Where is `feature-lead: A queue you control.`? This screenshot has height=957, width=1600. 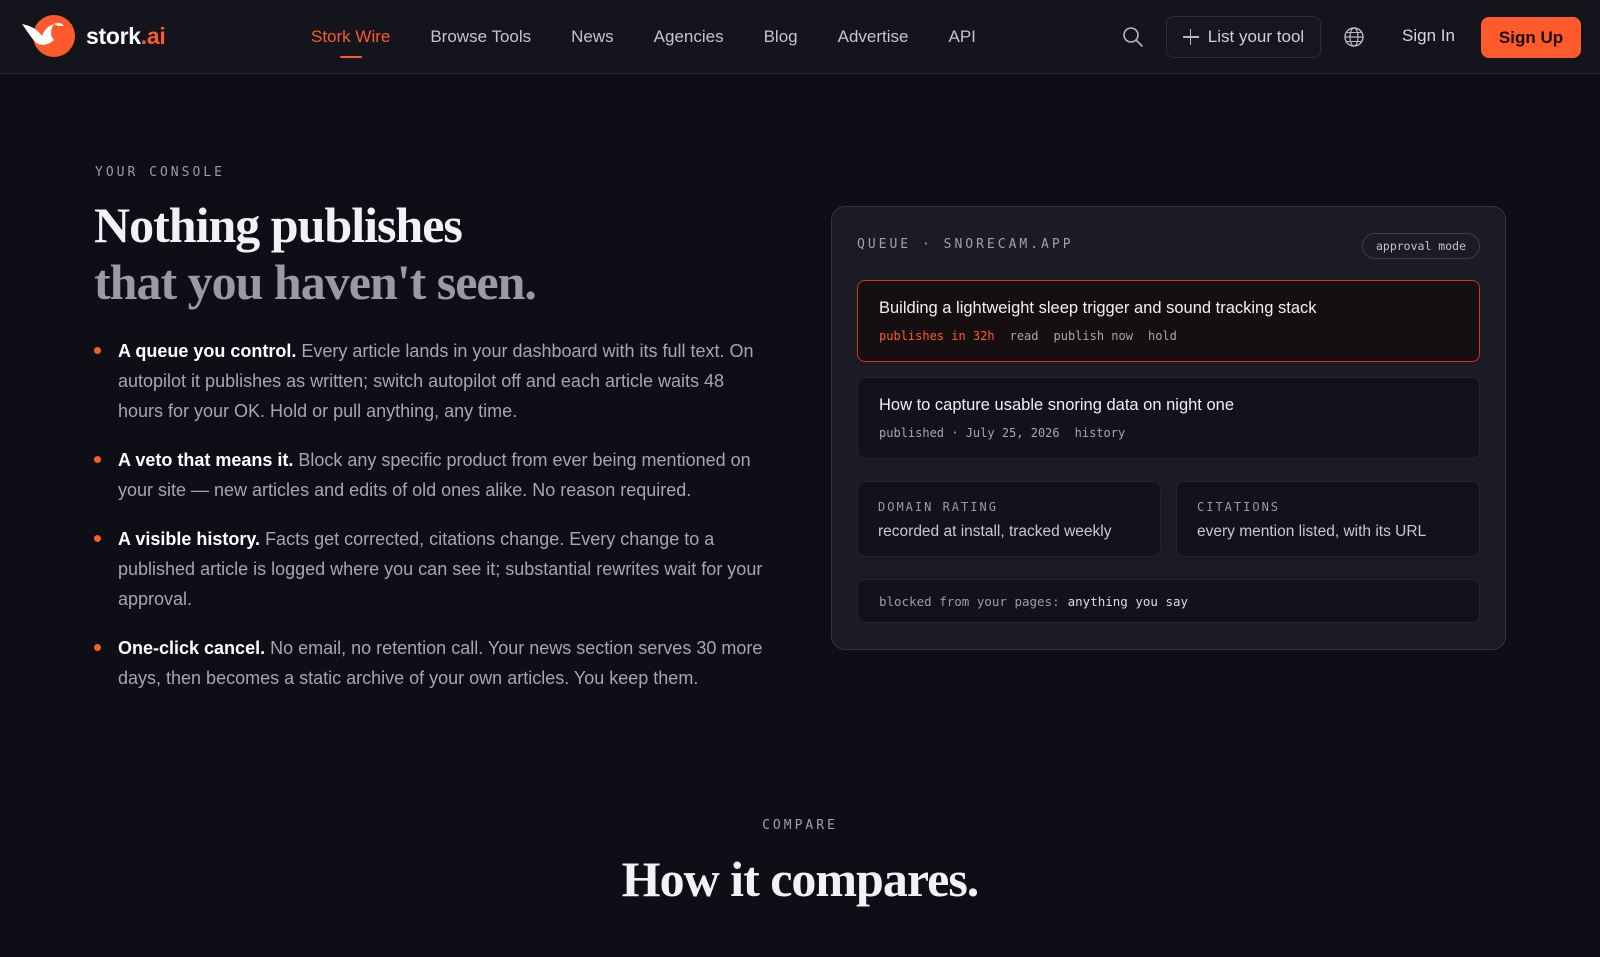 feature-lead: A queue you control. is located at coordinates (207, 351).